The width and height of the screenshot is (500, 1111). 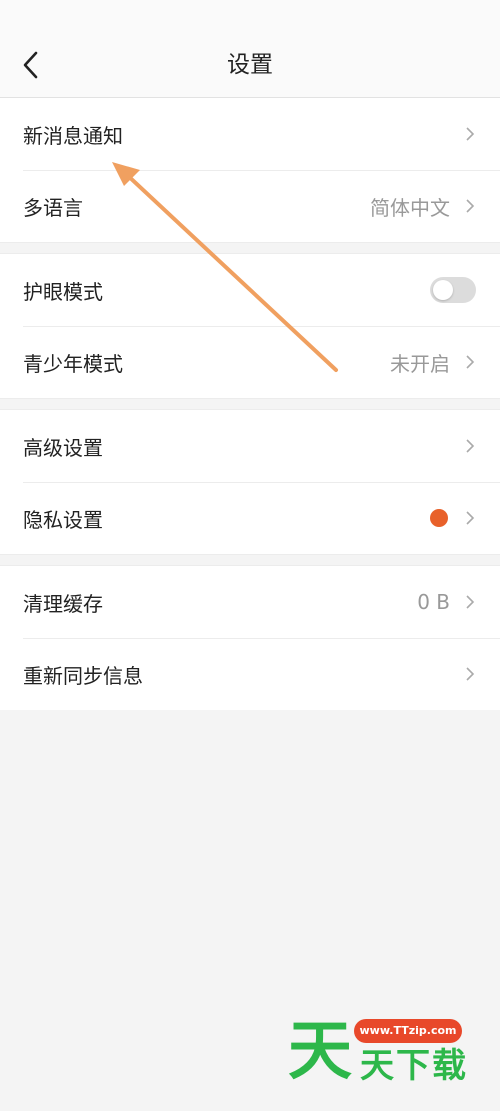 I want to click on row-privacy-settings: 隐私设置, so click(x=250, y=518).